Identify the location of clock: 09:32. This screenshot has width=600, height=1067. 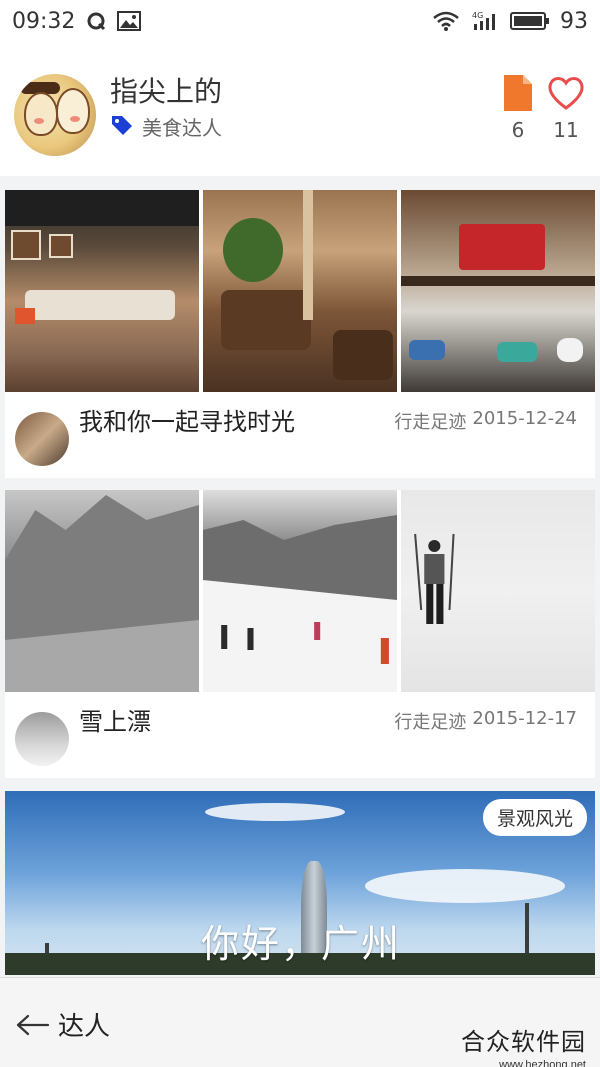
(44, 21).